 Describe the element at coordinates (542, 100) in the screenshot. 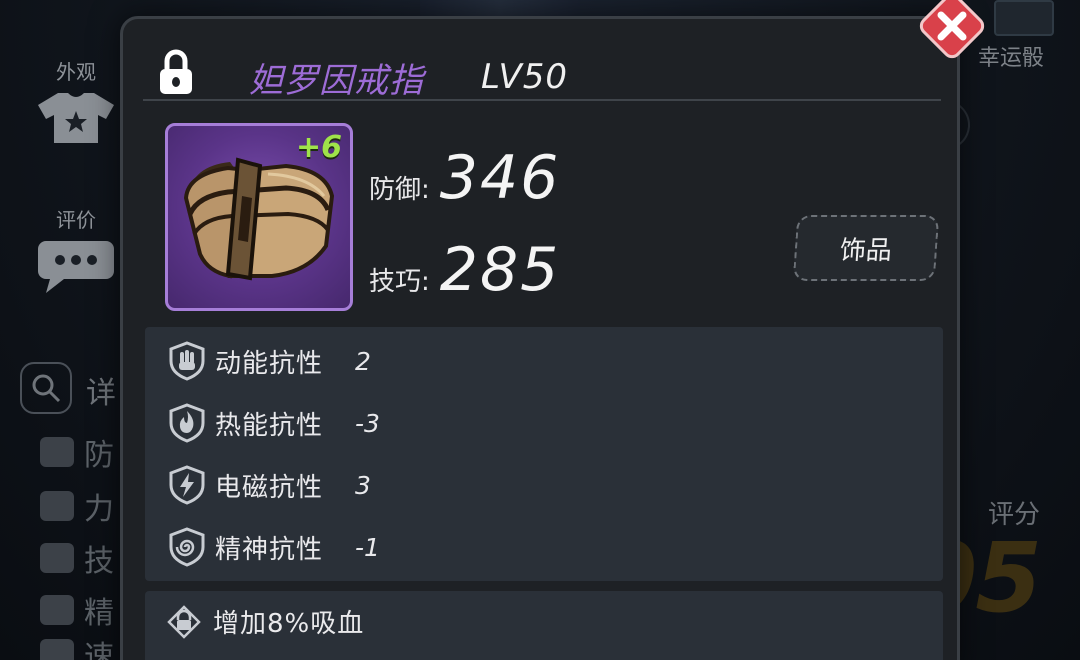

I see `title-divider` at that location.